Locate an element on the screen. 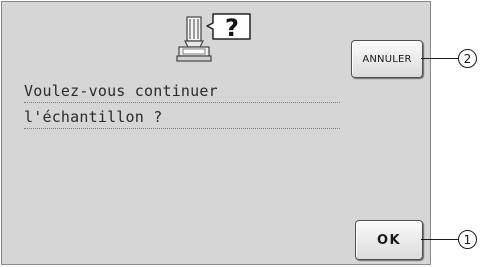 The height and width of the screenshot is (267, 481). callout-line-ok is located at coordinates (439, 239).